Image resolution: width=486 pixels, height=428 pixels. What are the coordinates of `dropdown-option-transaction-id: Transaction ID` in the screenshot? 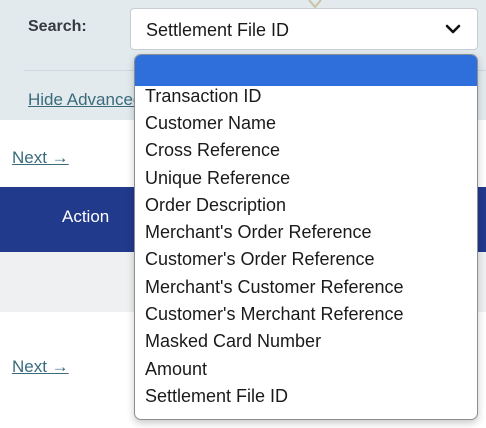 It's located at (203, 96).